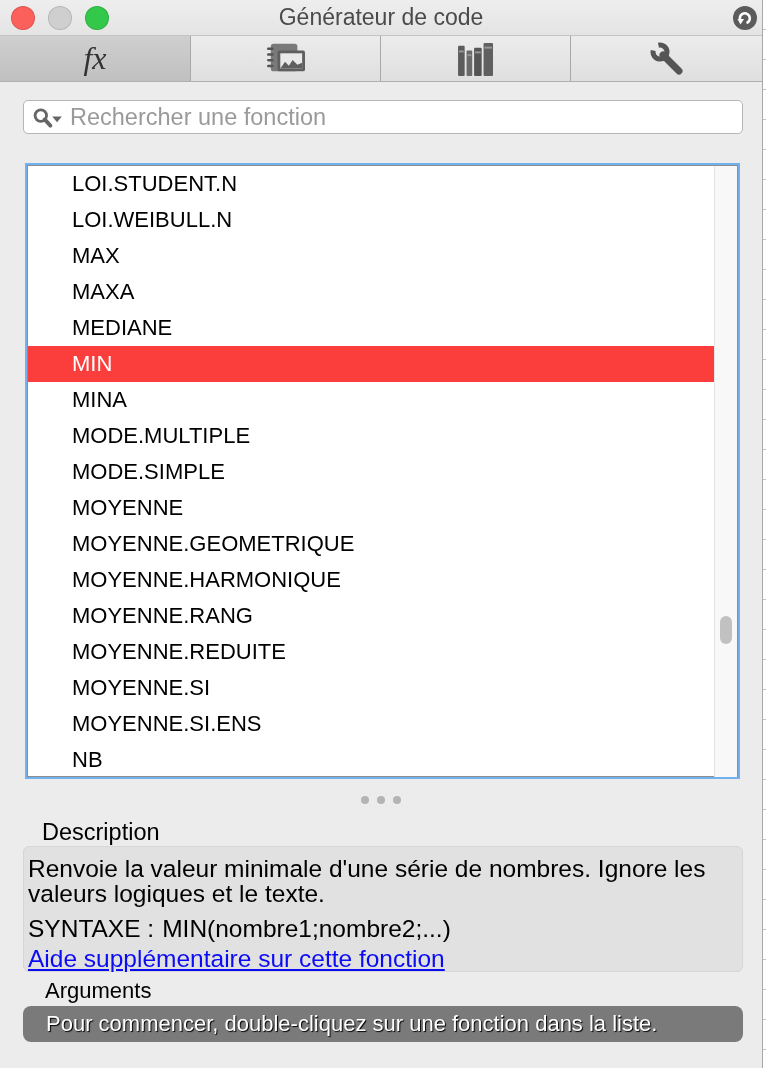 The width and height of the screenshot is (766, 1068). What do you see at coordinates (725, 471) in the screenshot?
I see `scrollbar-track` at bounding box center [725, 471].